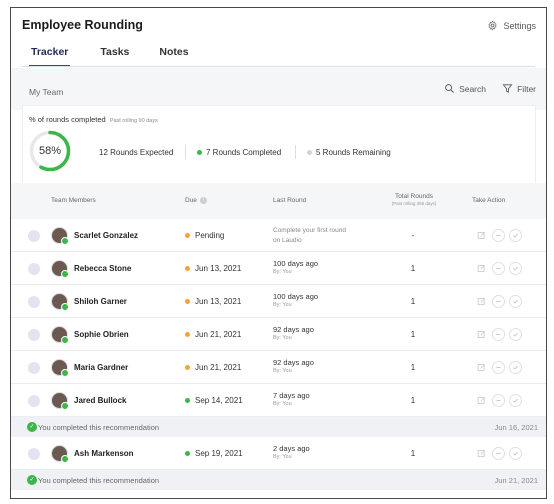 The image size is (554, 504). Describe the element at coordinates (73, 200) in the screenshot. I see `col-team-members: Team Members` at that location.